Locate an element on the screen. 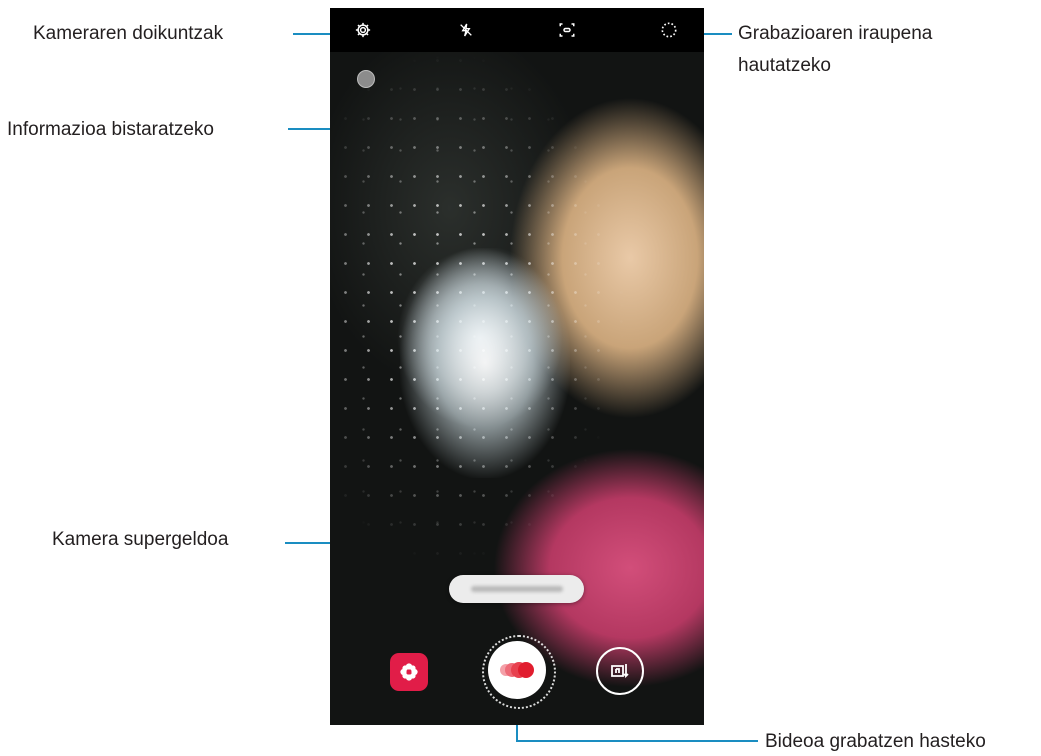  callout-record: Bideoa grabatzen hasteko is located at coordinates (875, 741).